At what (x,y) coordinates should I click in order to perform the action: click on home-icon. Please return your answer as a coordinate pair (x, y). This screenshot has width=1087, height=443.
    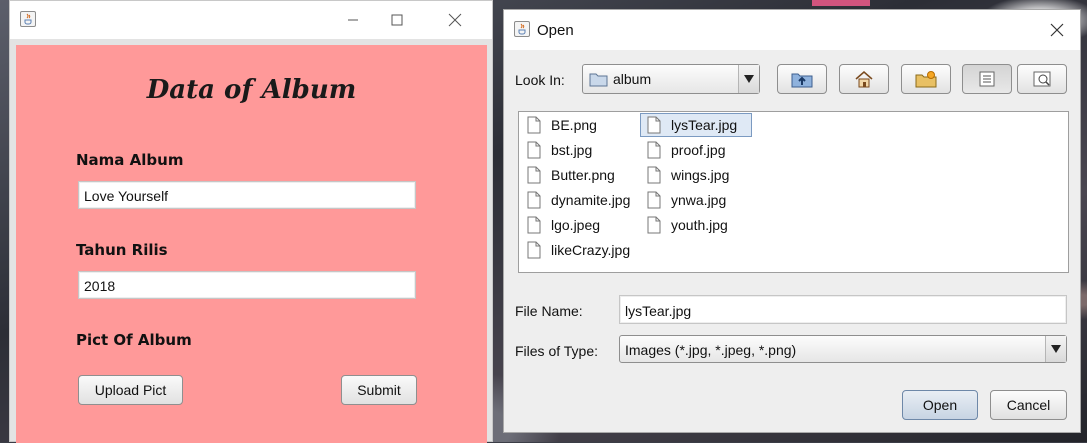
    Looking at the image, I should click on (864, 79).